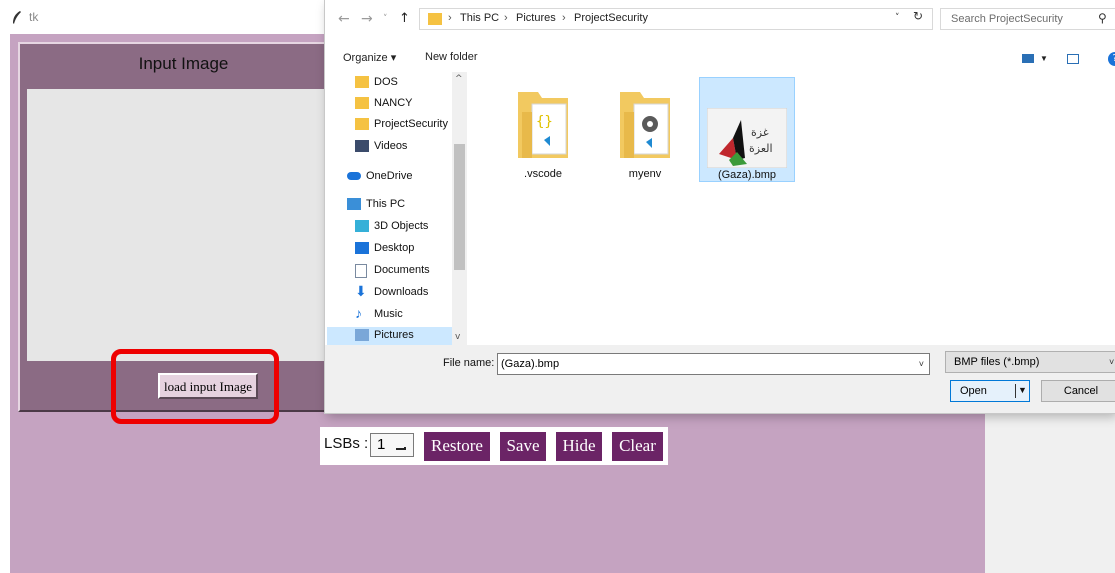  Describe the element at coordinates (393, 103) in the screenshot. I see `nav-item-label: NANCY` at that location.